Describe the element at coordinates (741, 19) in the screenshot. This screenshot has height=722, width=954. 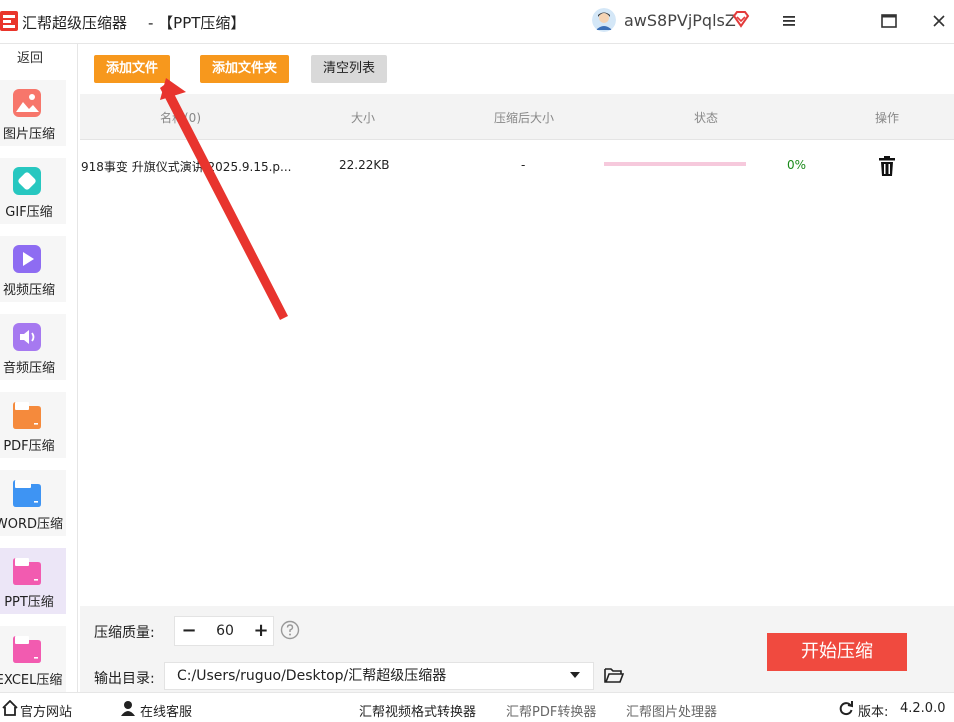
I see `vip-diamond-icon` at that location.